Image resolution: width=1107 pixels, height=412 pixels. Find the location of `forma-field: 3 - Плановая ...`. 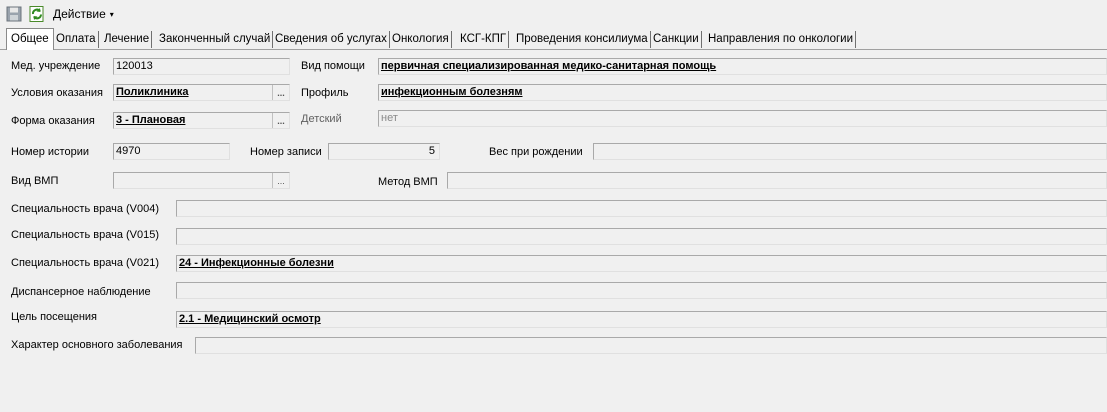

forma-field: 3 - Плановая ... is located at coordinates (201, 120).